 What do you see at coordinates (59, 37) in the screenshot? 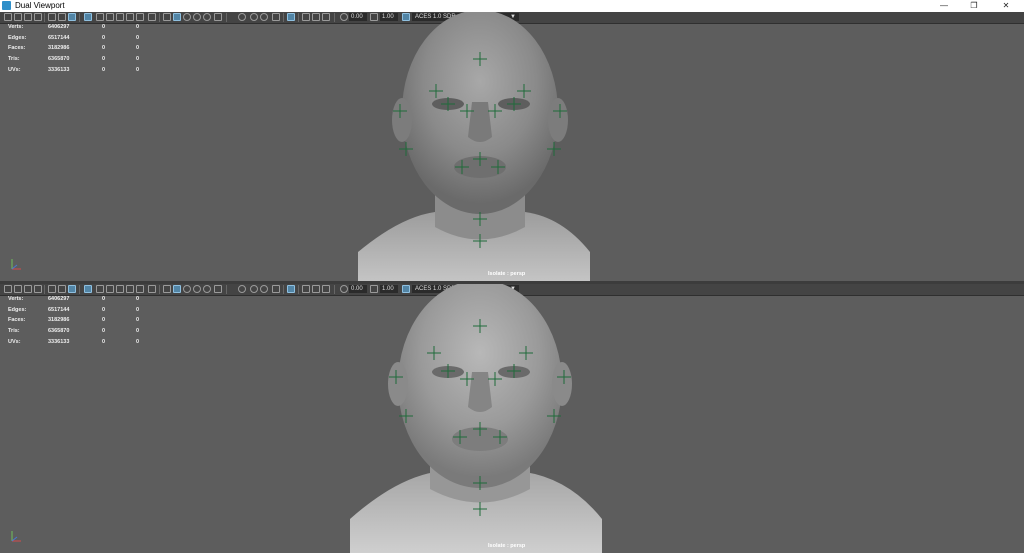
I see `hud-value: 6517144` at bounding box center [59, 37].